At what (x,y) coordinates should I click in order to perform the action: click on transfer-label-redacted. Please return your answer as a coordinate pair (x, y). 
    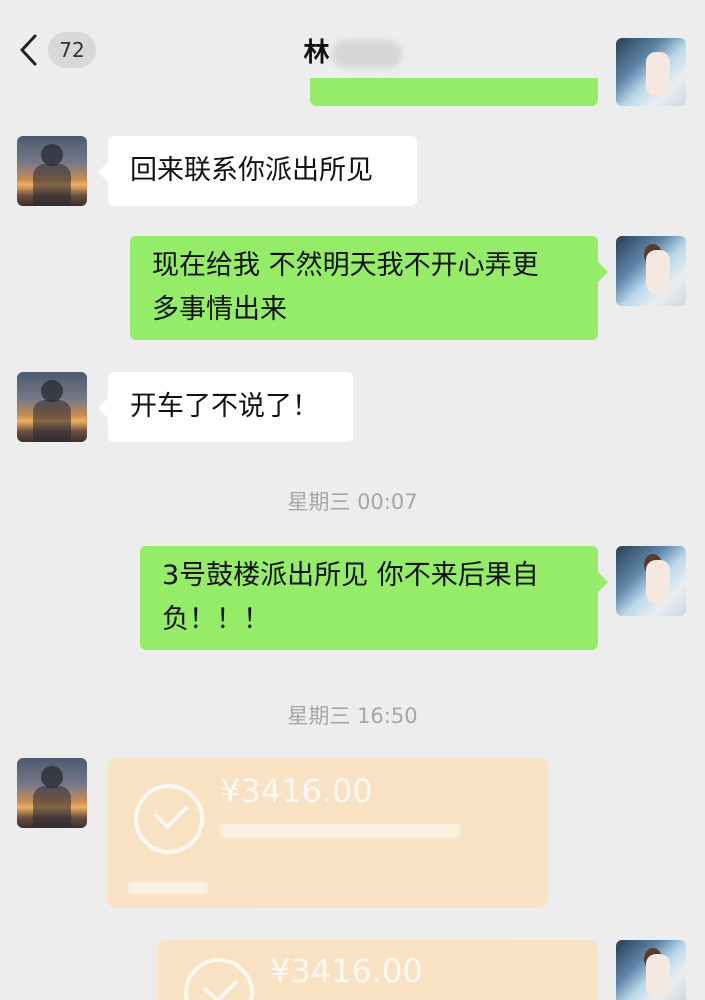
    Looking at the image, I should click on (168, 888).